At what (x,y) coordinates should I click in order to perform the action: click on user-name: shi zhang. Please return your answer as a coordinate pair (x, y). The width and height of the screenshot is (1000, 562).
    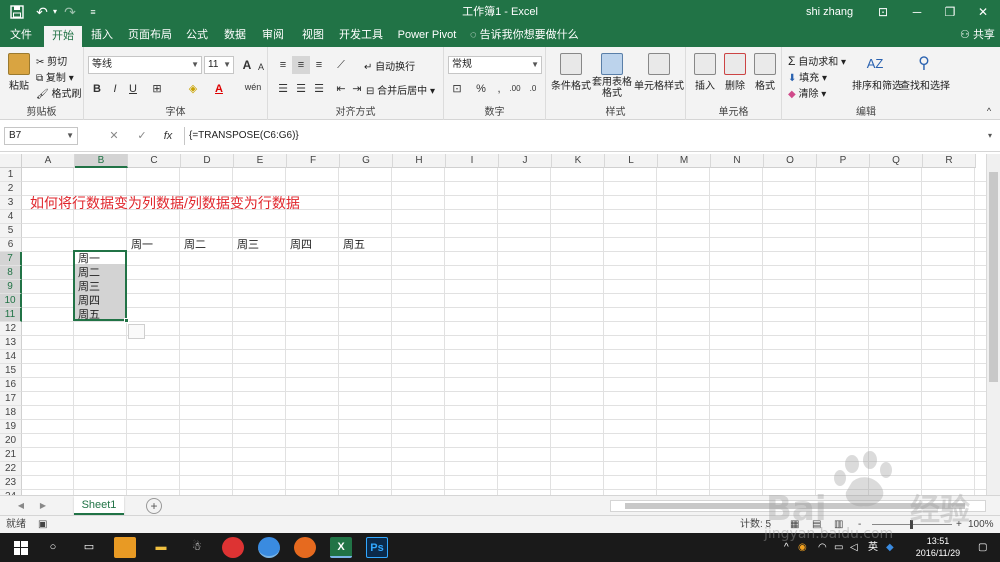
    Looking at the image, I should click on (829, 12).